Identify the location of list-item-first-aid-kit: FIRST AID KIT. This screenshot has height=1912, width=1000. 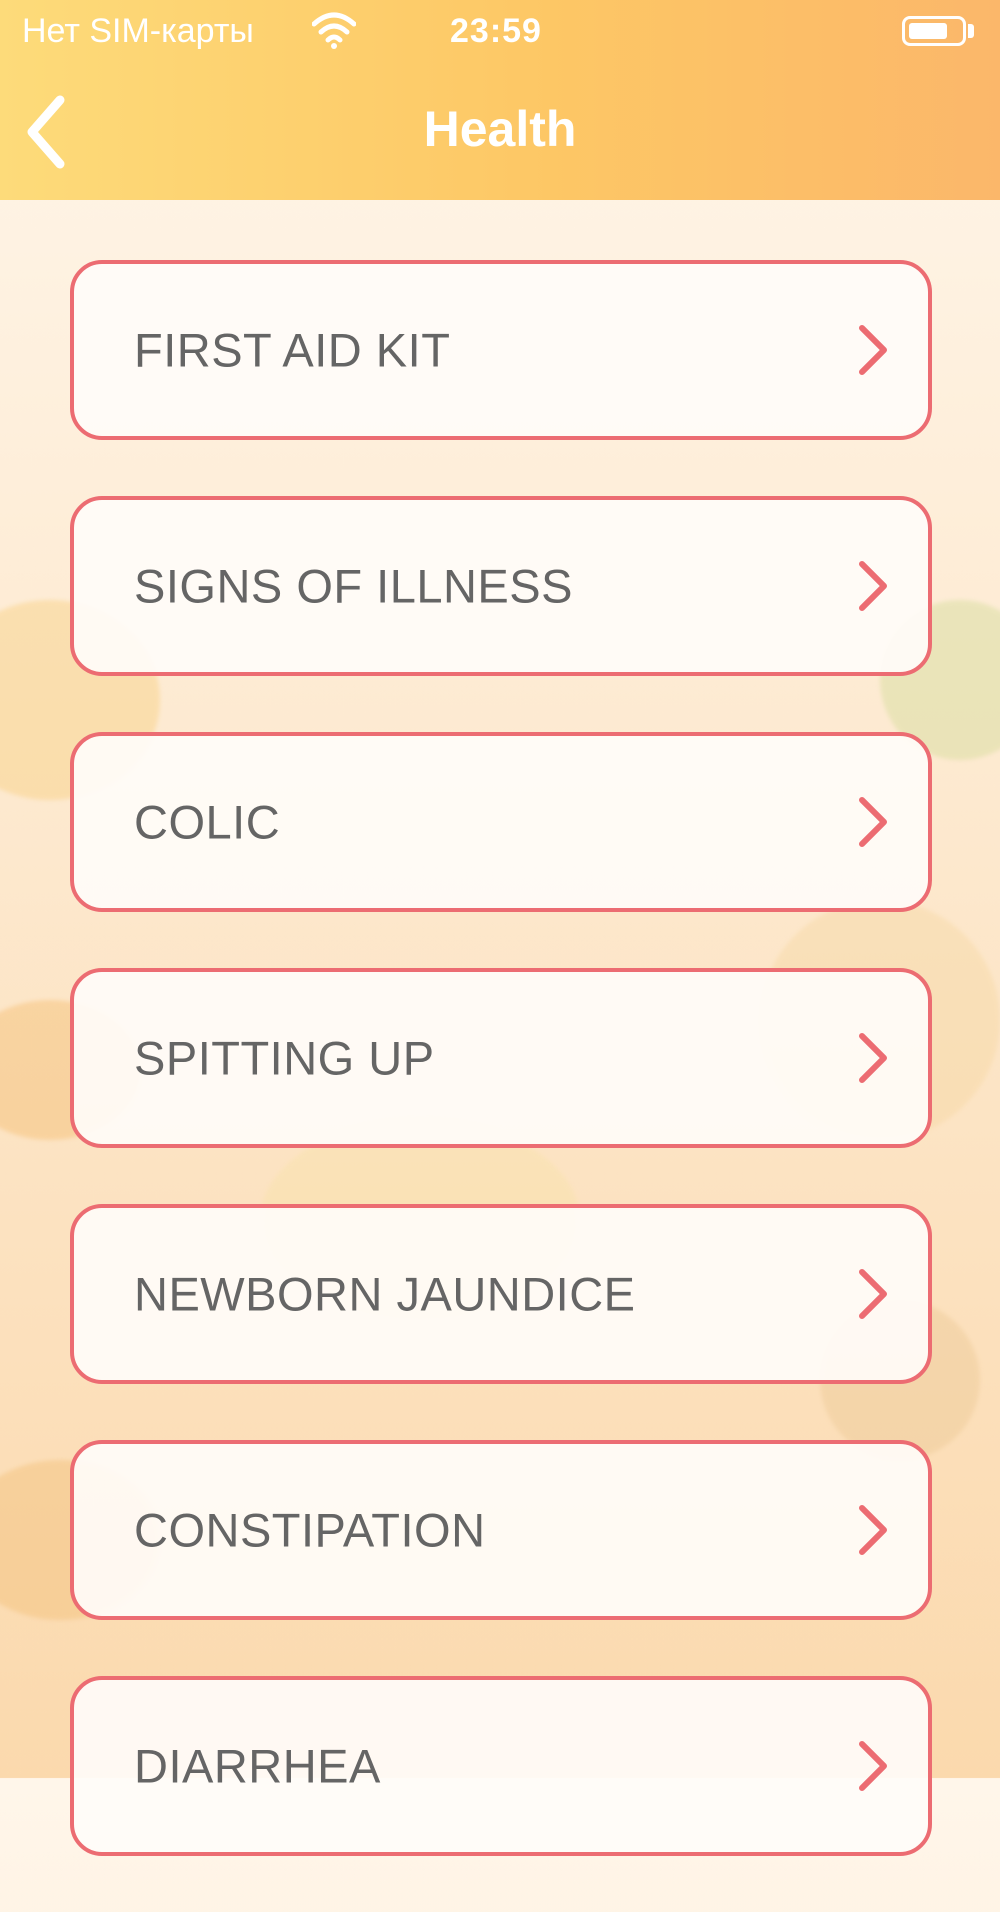
(501, 350).